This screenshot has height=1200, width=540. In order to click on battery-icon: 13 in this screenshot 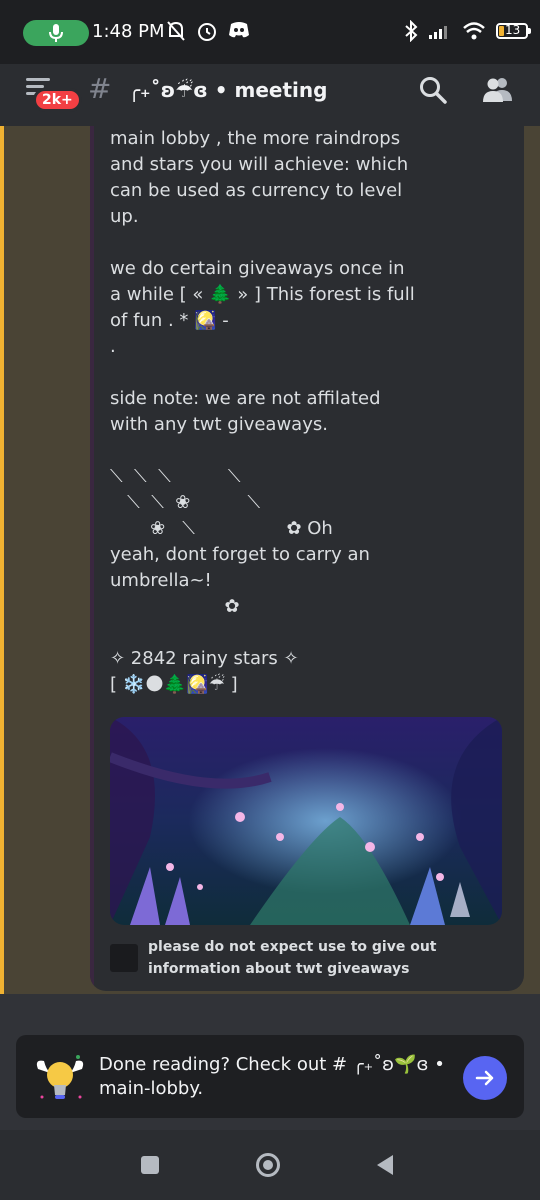, I will do `click(513, 31)`.